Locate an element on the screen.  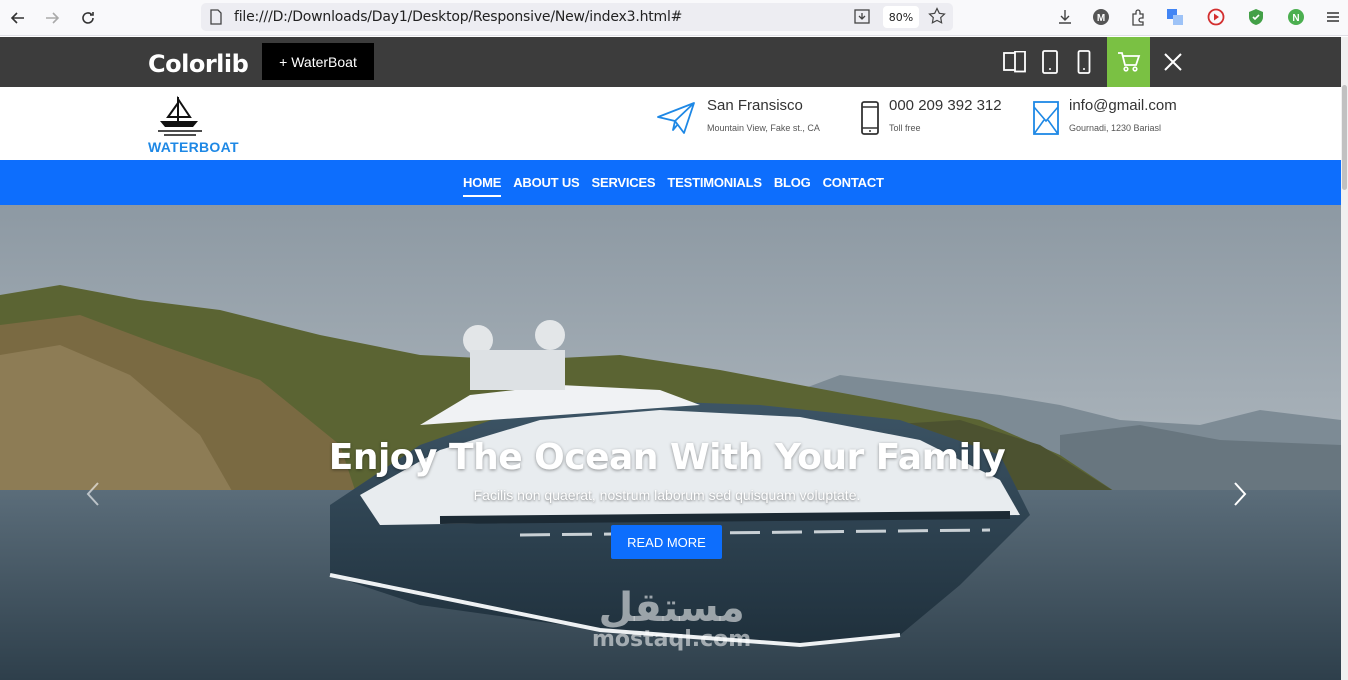
nav-about-us: ABOUT US is located at coordinates (546, 182).